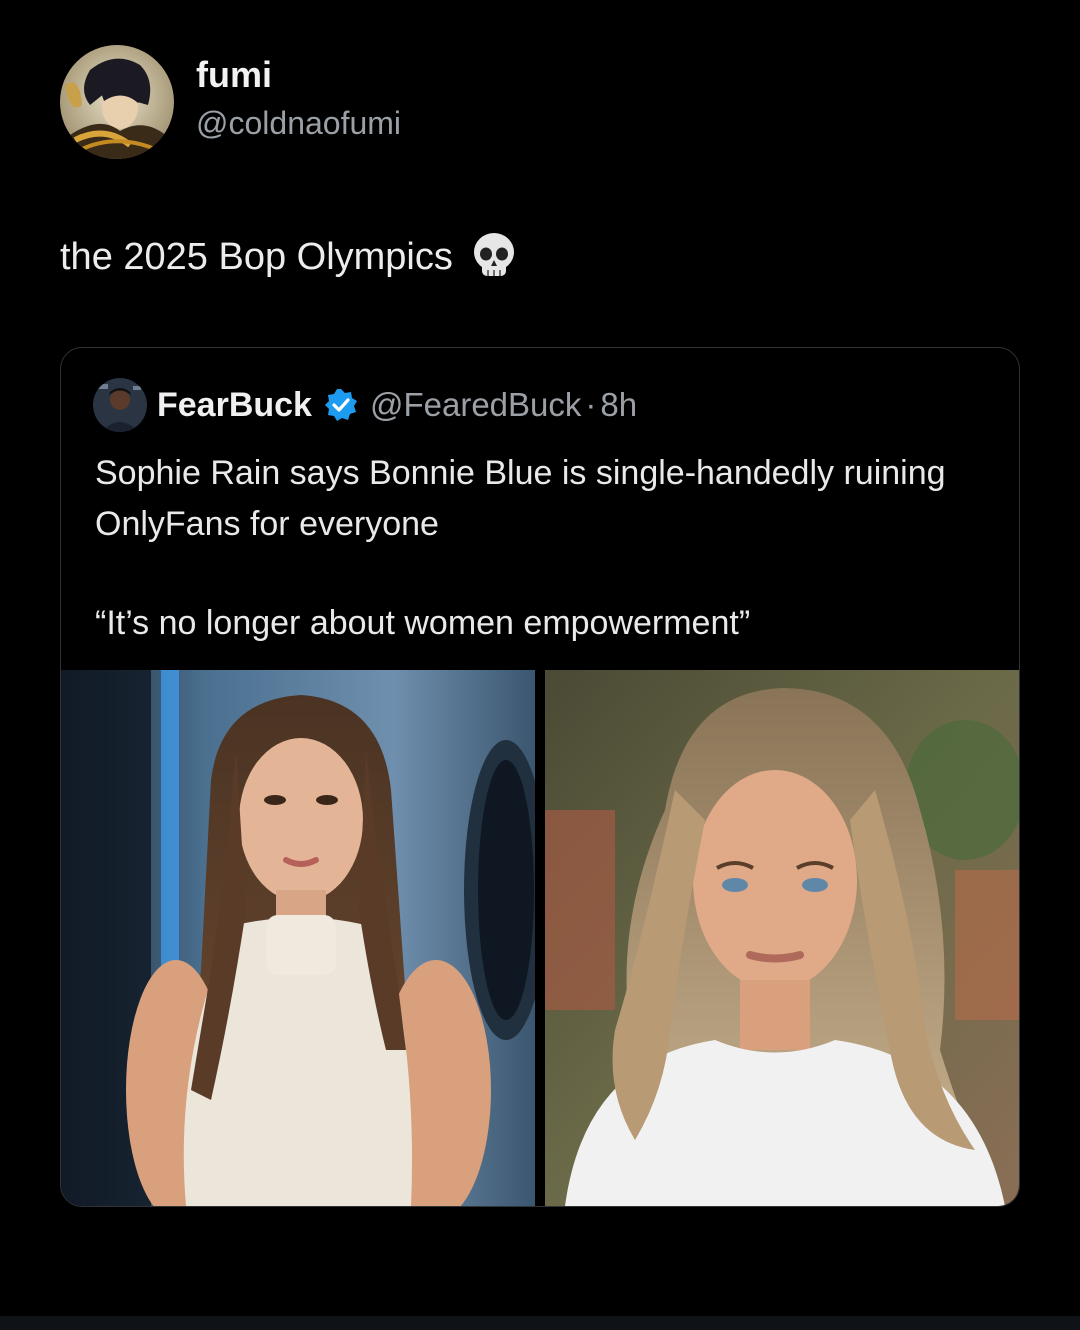  Describe the element at coordinates (423, 623) in the screenshot. I see `quoted-tweet-quote-line: “It’s no longer about women empowerment”` at that location.